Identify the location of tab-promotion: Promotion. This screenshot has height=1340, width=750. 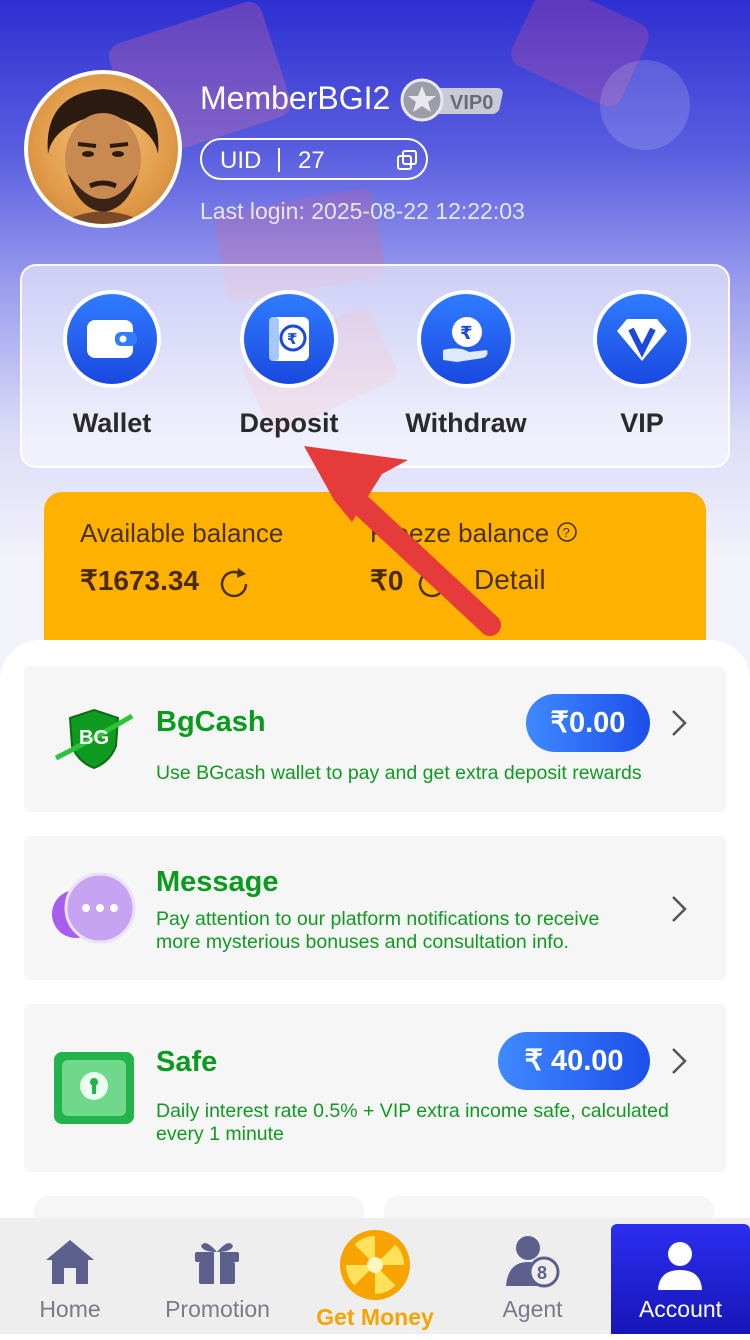
(217, 1276).